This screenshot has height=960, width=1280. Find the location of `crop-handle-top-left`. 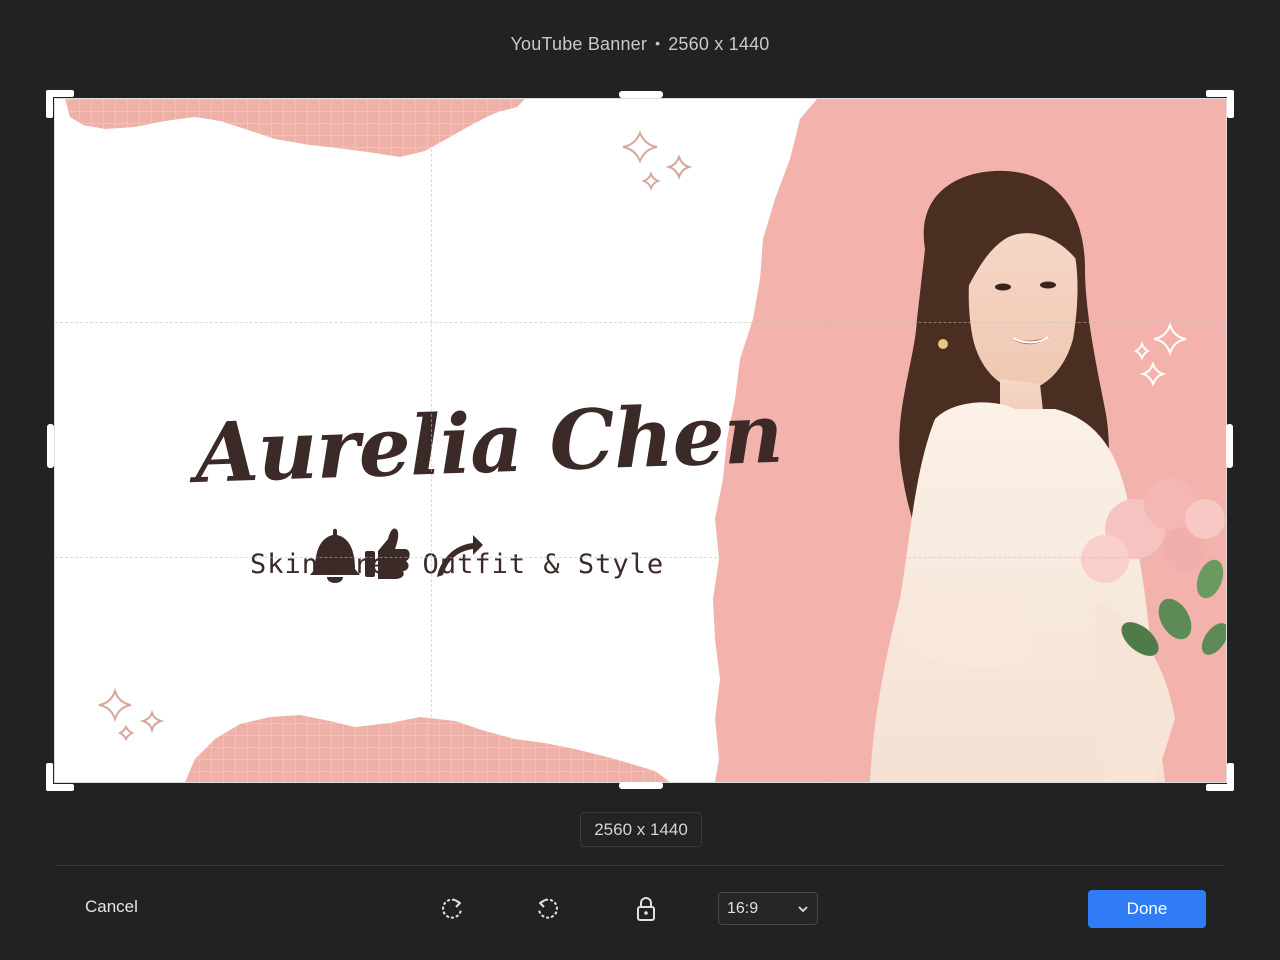

crop-handle-top-left is located at coordinates (60, 104).